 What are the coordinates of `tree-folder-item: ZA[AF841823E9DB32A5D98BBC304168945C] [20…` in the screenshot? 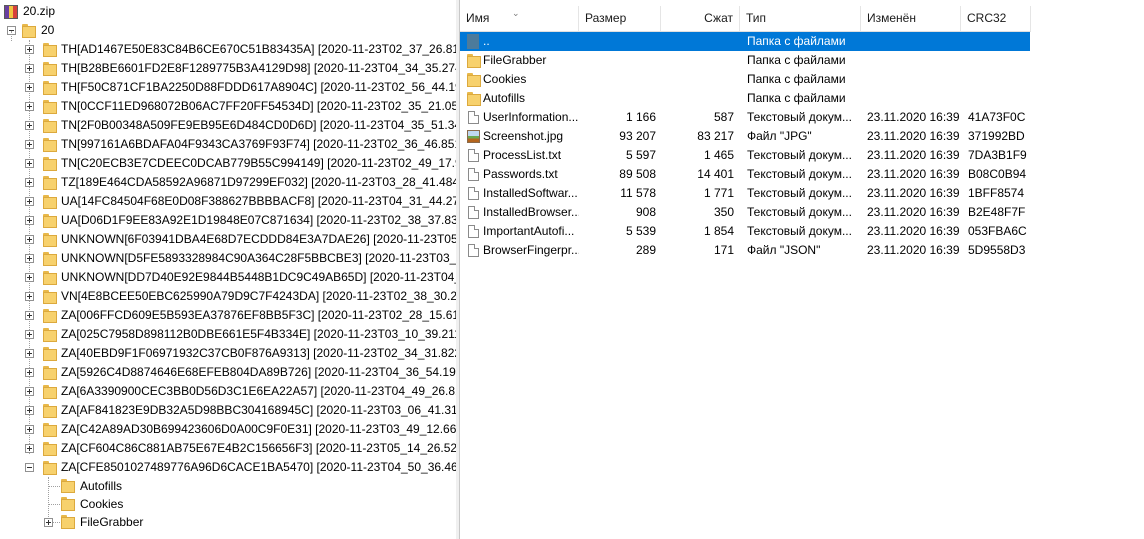 It's located at (228, 410).